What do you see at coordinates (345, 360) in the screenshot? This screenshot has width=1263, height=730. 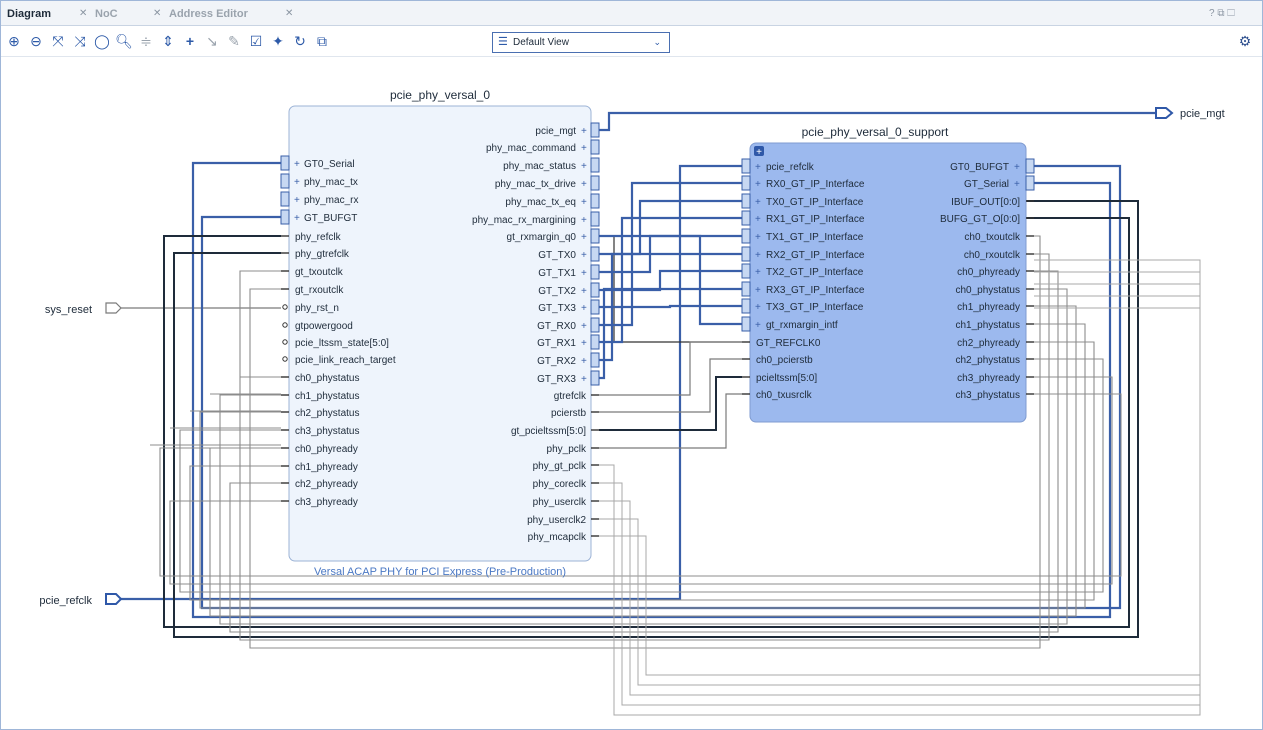 I see `pin-pcie-link-reach-target: pcie_link_reach_target` at bounding box center [345, 360].